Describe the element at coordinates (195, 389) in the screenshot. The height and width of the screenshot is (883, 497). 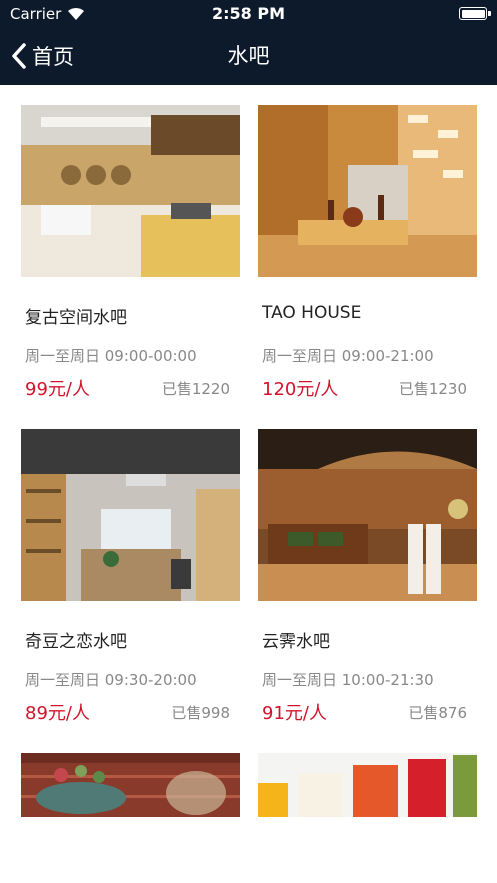
I see `sold-count: 已售1220` at that location.